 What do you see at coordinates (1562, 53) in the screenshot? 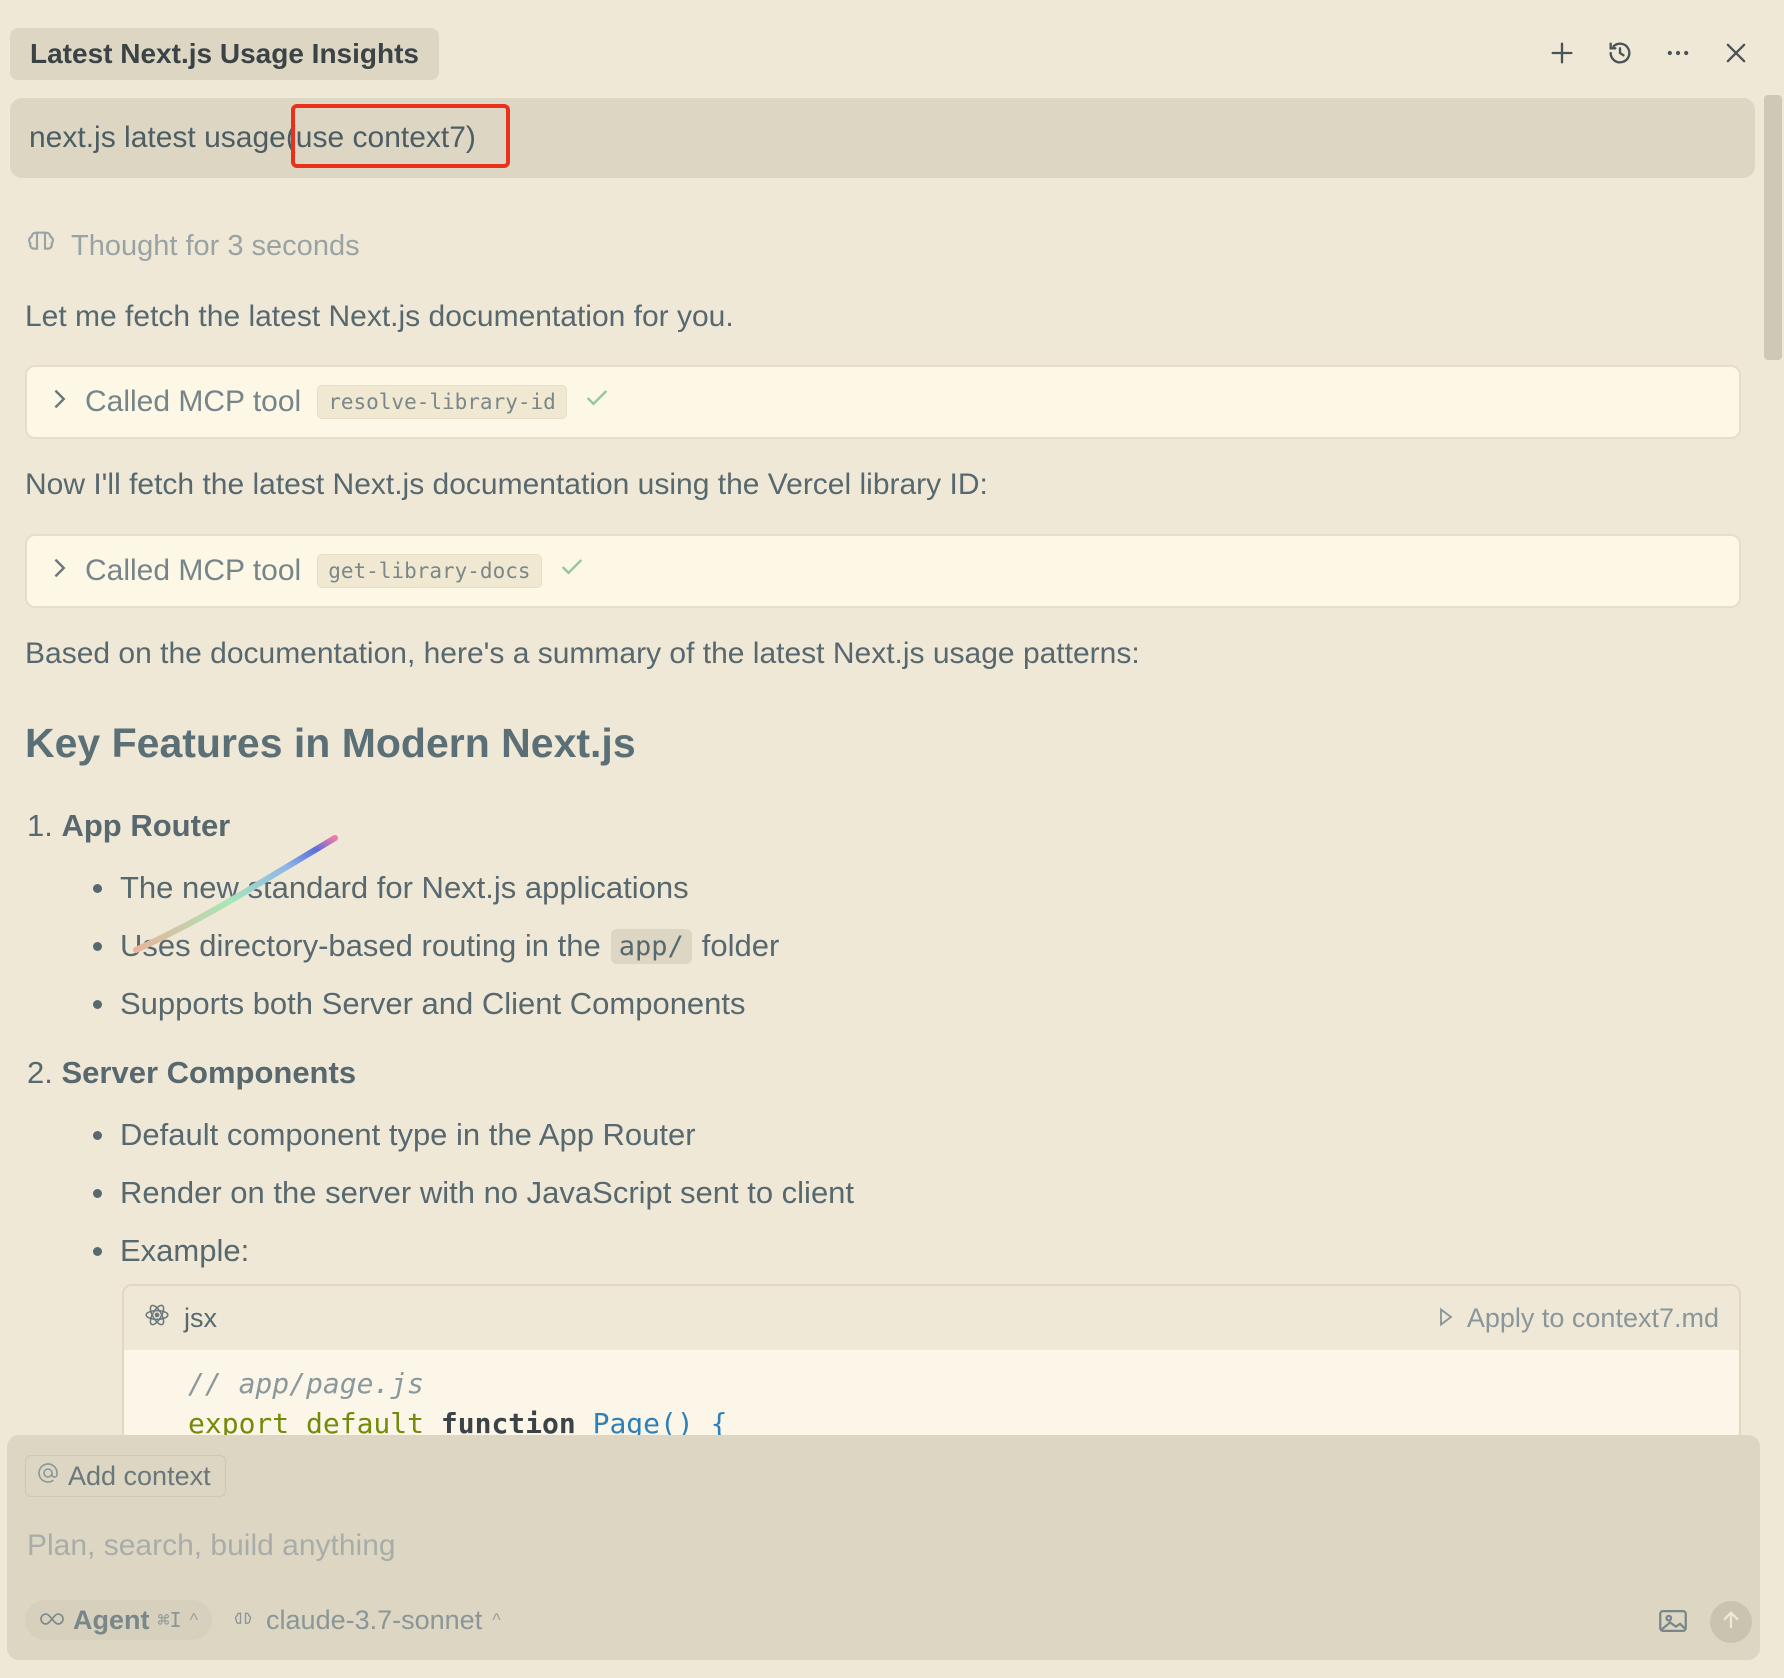
I see `plus-icon` at bounding box center [1562, 53].